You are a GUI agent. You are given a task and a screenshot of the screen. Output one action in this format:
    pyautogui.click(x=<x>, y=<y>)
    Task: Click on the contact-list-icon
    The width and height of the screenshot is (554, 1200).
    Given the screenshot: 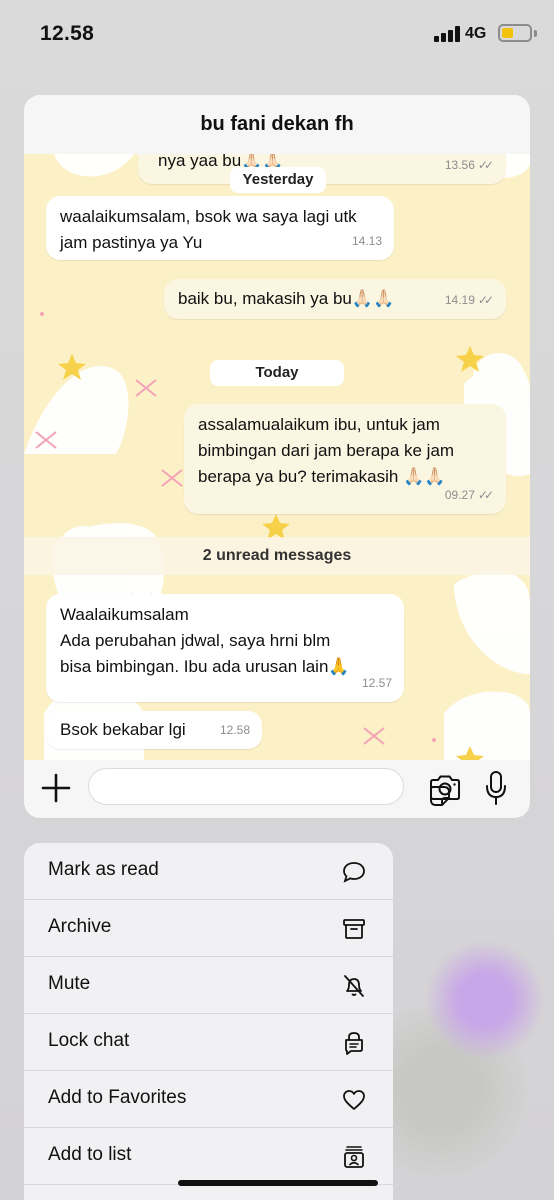 What is the action you would take?
    pyautogui.click(x=354, y=1157)
    